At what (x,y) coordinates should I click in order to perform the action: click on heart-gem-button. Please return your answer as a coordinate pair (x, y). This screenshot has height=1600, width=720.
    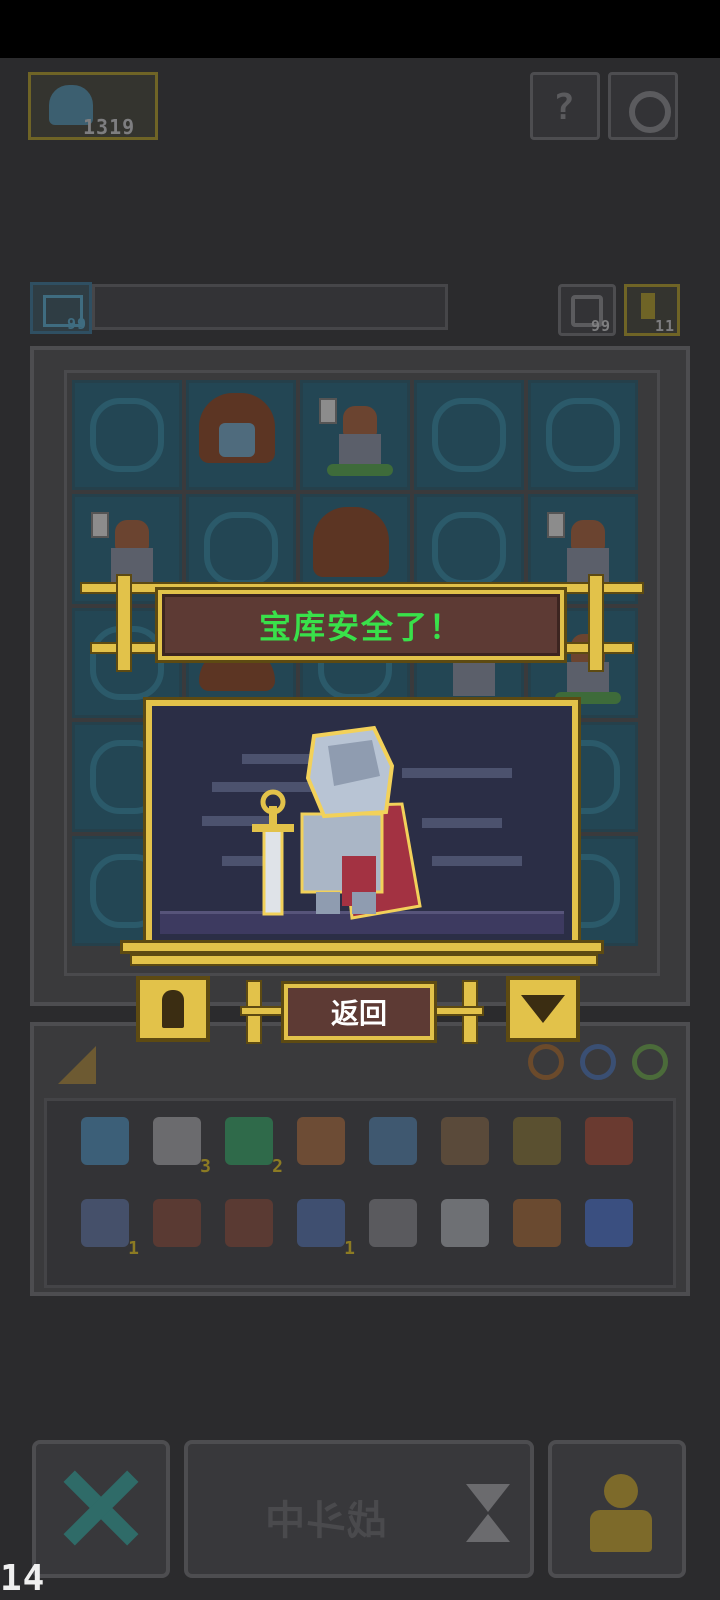
    Looking at the image, I should click on (543, 1009).